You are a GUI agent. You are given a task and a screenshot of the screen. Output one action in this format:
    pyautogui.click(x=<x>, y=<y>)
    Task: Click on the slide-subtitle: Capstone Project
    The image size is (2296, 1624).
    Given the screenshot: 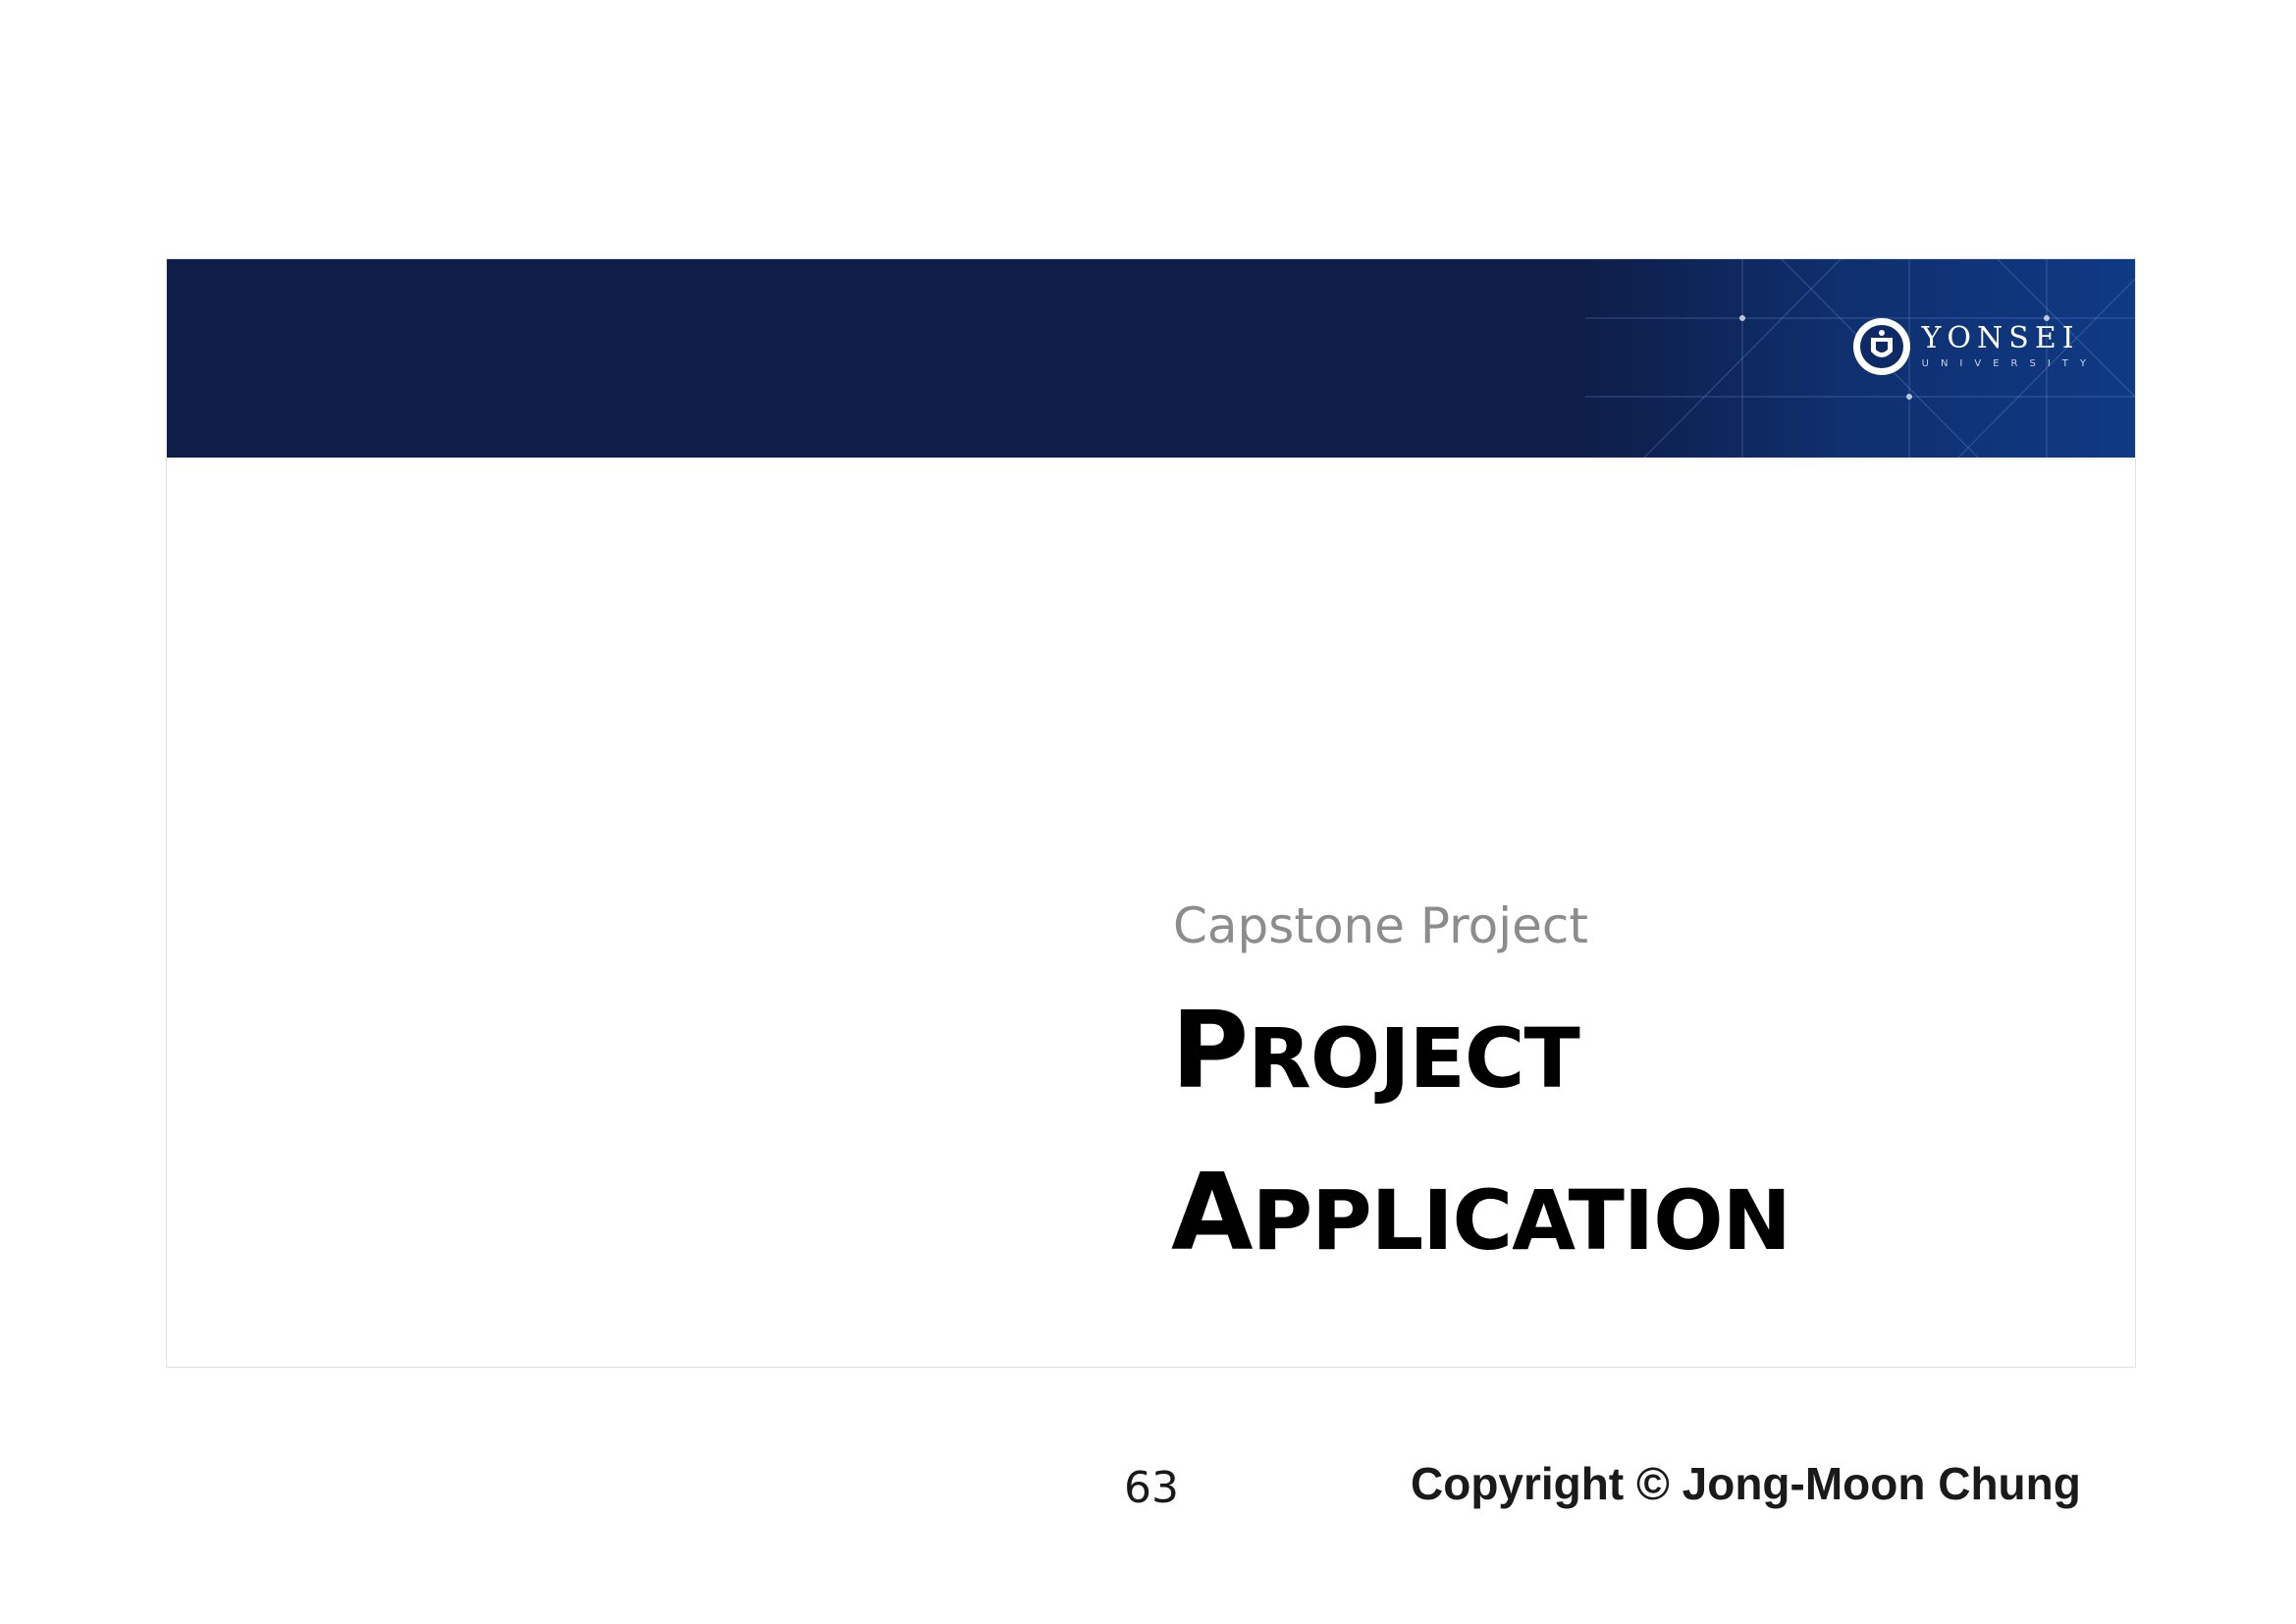 What is the action you would take?
    pyautogui.click(x=1380, y=925)
    